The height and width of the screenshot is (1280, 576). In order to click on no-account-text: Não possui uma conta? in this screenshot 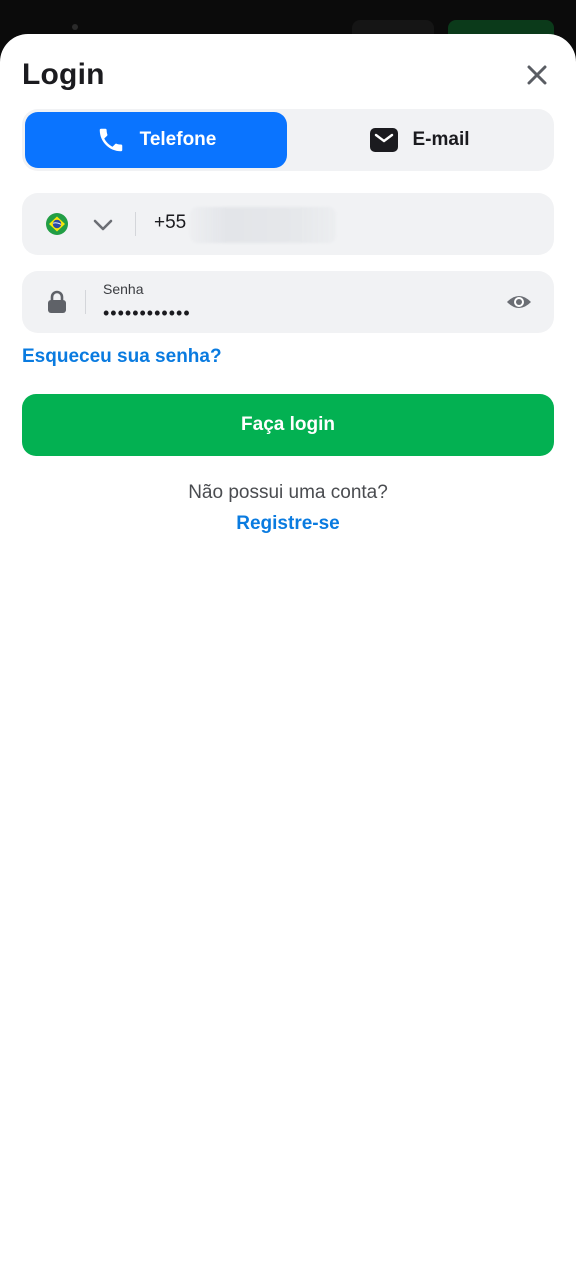, I will do `click(288, 492)`.